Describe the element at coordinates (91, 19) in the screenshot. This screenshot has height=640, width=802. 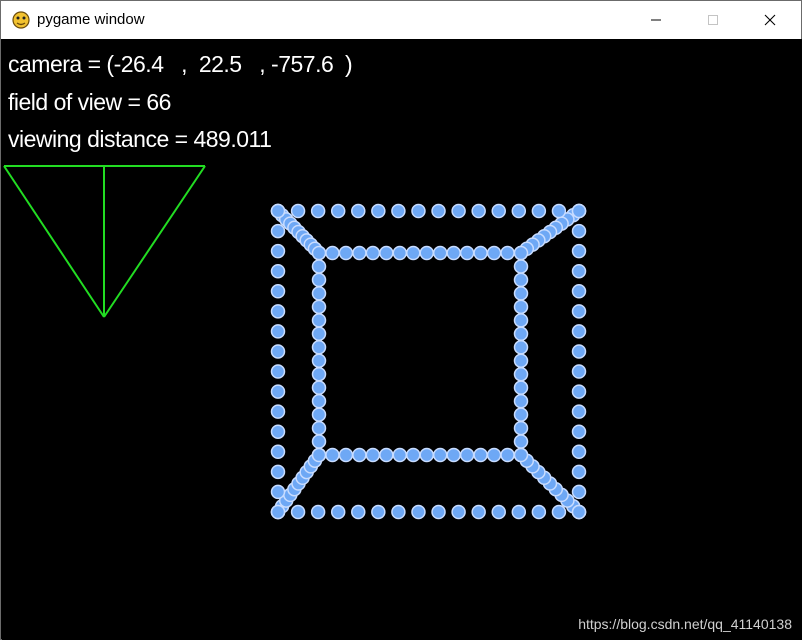
I see `window-title: pygame window` at that location.